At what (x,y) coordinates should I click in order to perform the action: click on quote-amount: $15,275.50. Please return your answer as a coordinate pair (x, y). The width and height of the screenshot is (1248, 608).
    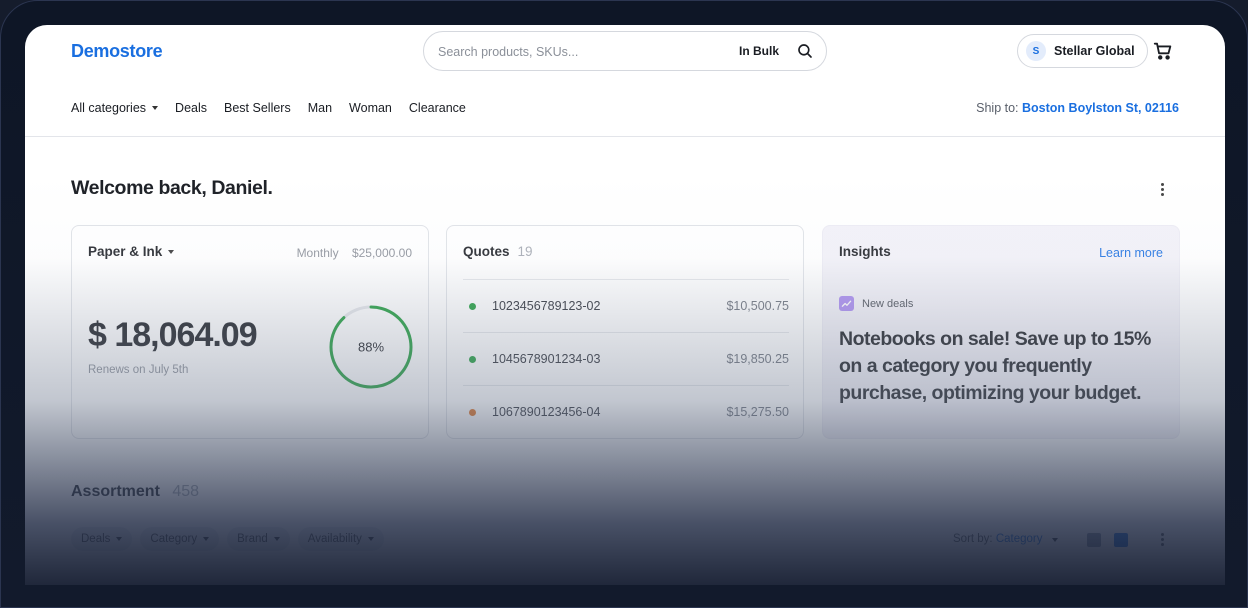
    Looking at the image, I should click on (757, 412).